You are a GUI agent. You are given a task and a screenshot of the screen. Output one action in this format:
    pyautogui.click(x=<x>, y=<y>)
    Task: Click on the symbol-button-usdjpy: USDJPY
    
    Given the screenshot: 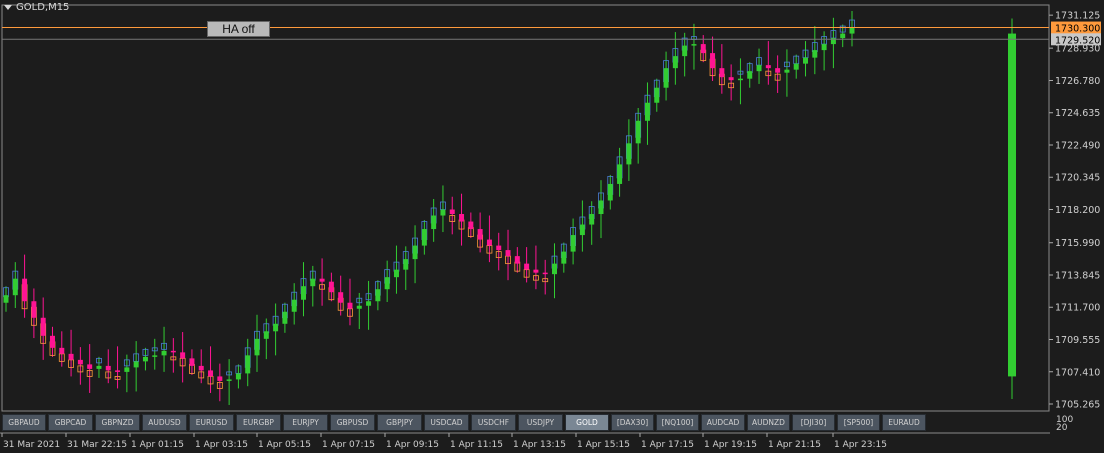 What is the action you would take?
    pyautogui.click(x=540, y=422)
    